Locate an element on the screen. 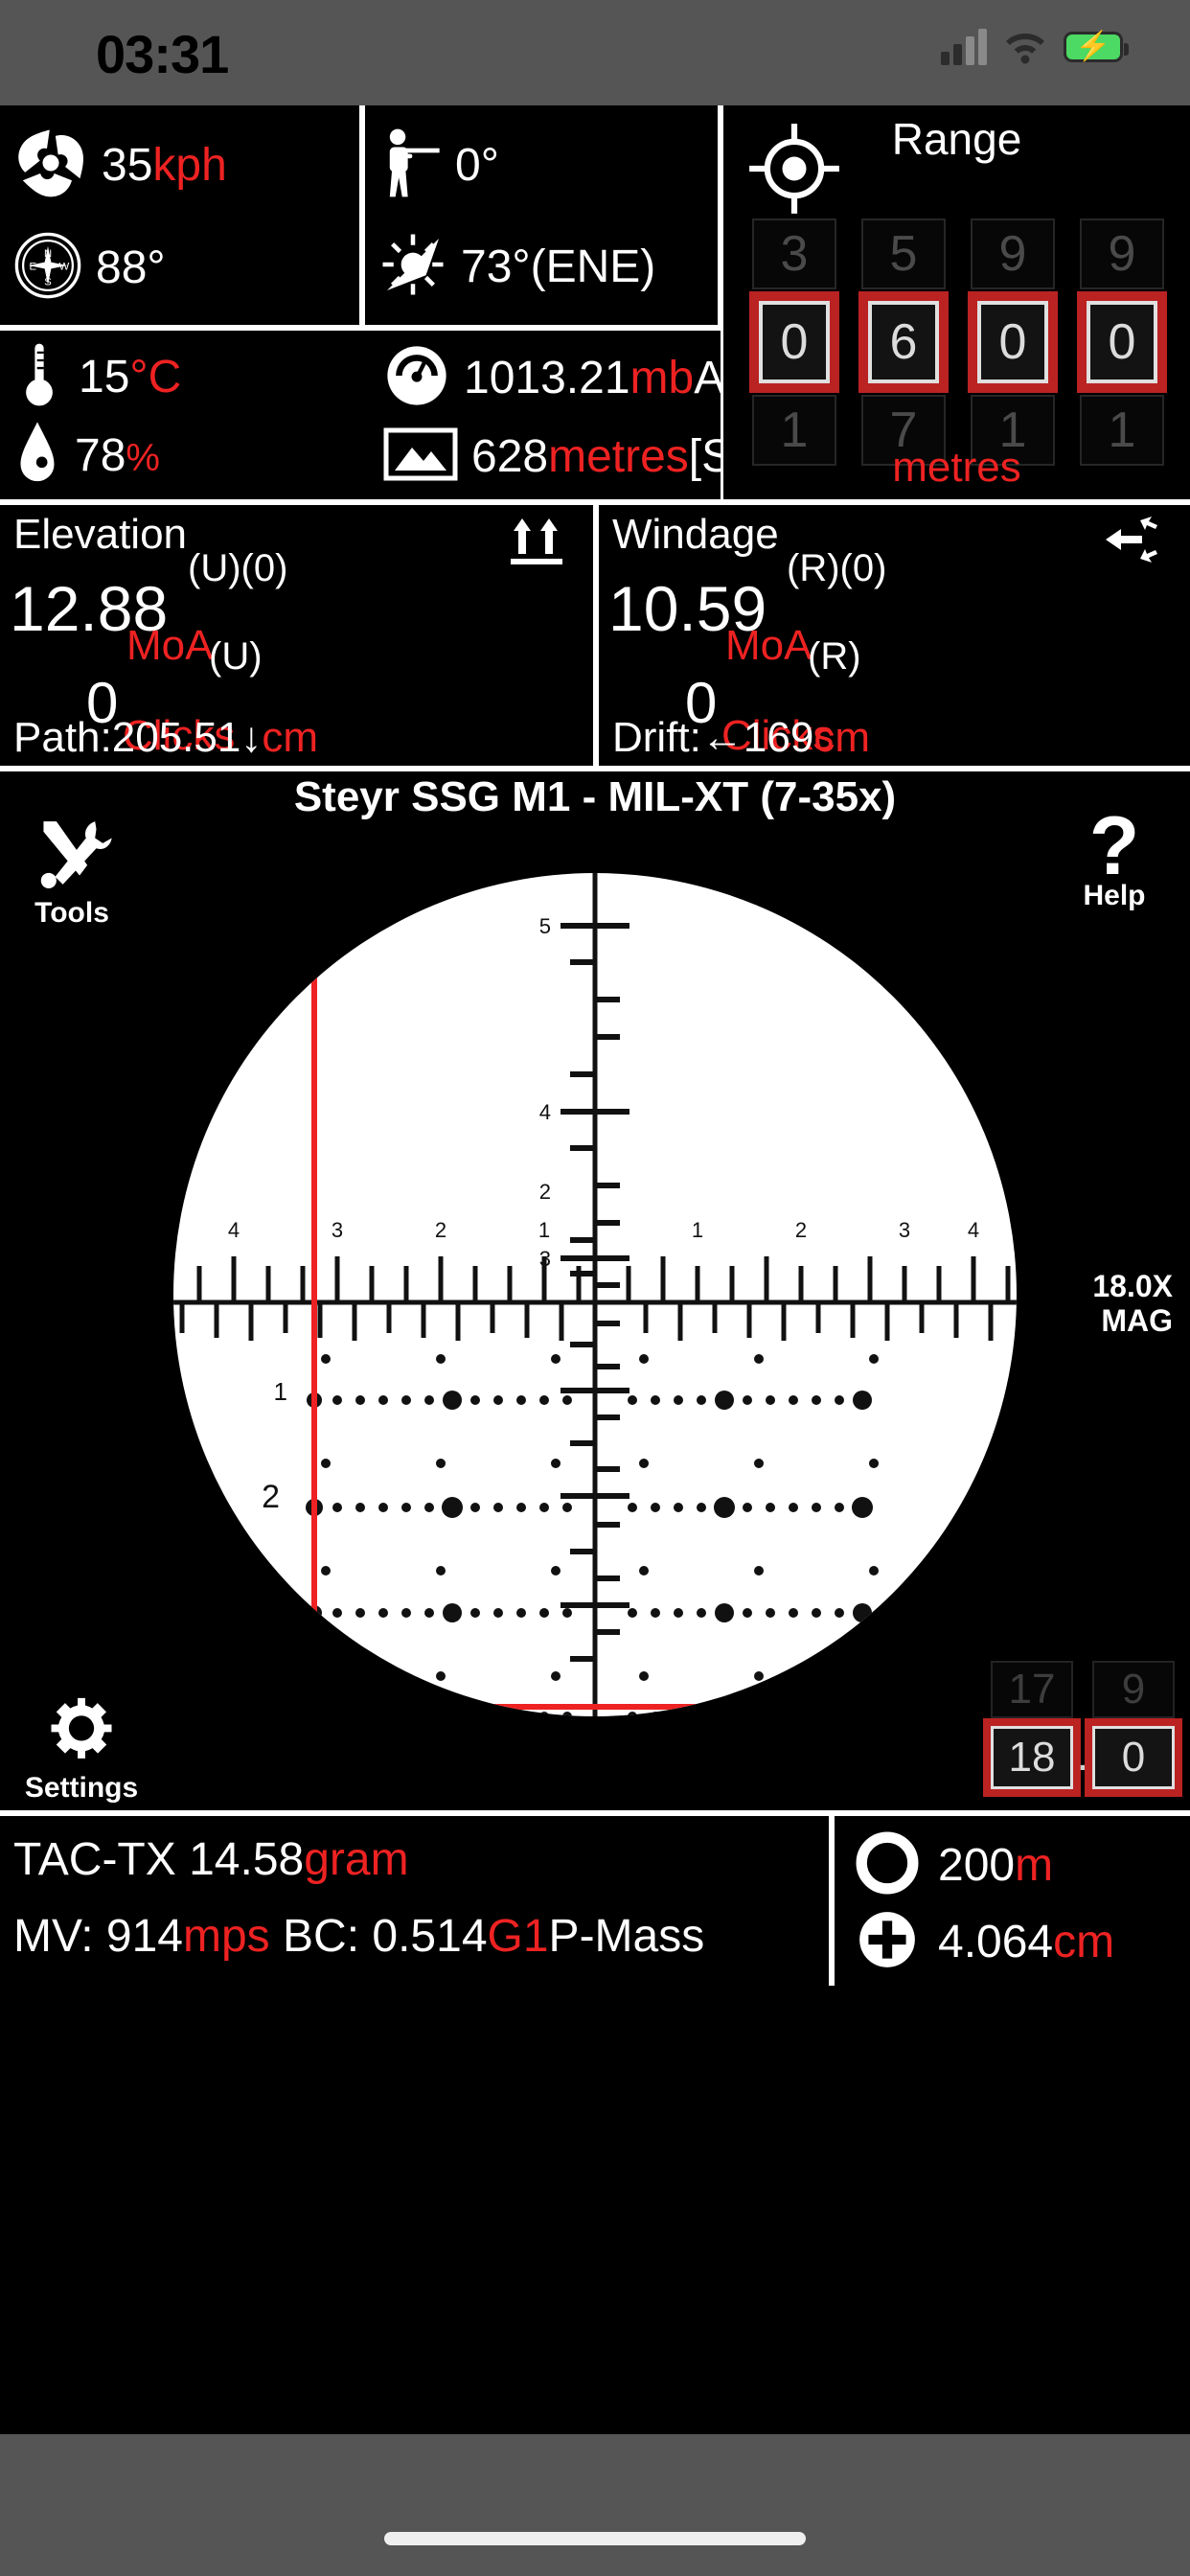 The height and width of the screenshot is (2576, 1190). status-bar-indicators: ⚡ is located at coordinates (1035, 47).